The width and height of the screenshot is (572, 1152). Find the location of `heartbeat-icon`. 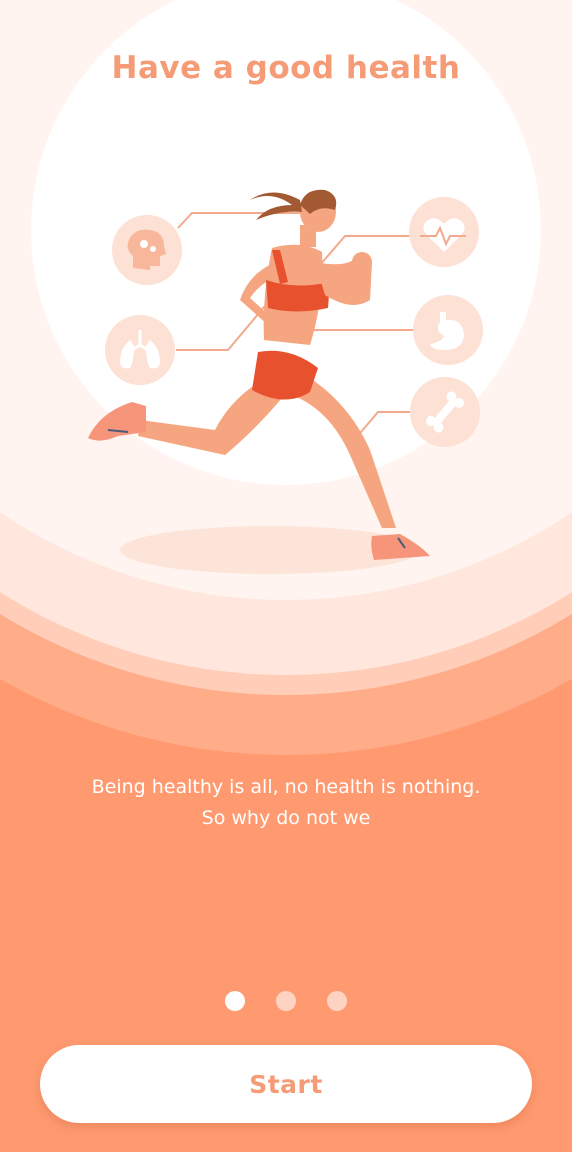

heartbeat-icon is located at coordinates (444, 232).